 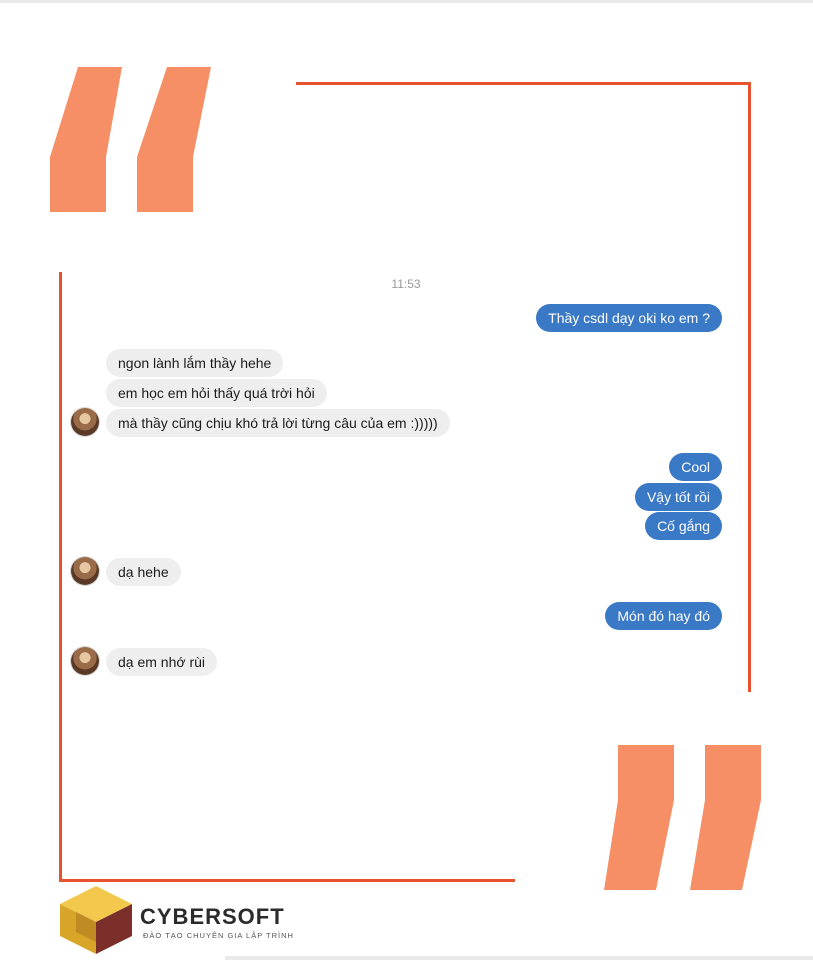 I want to click on message-bubble-incoming: dạ em nhớ rùi, so click(x=162, y=662).